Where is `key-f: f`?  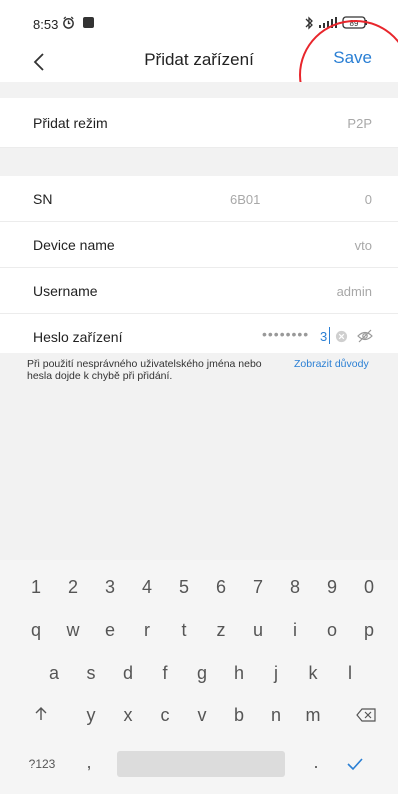 key-f: f is located at coordinates (165, 673).